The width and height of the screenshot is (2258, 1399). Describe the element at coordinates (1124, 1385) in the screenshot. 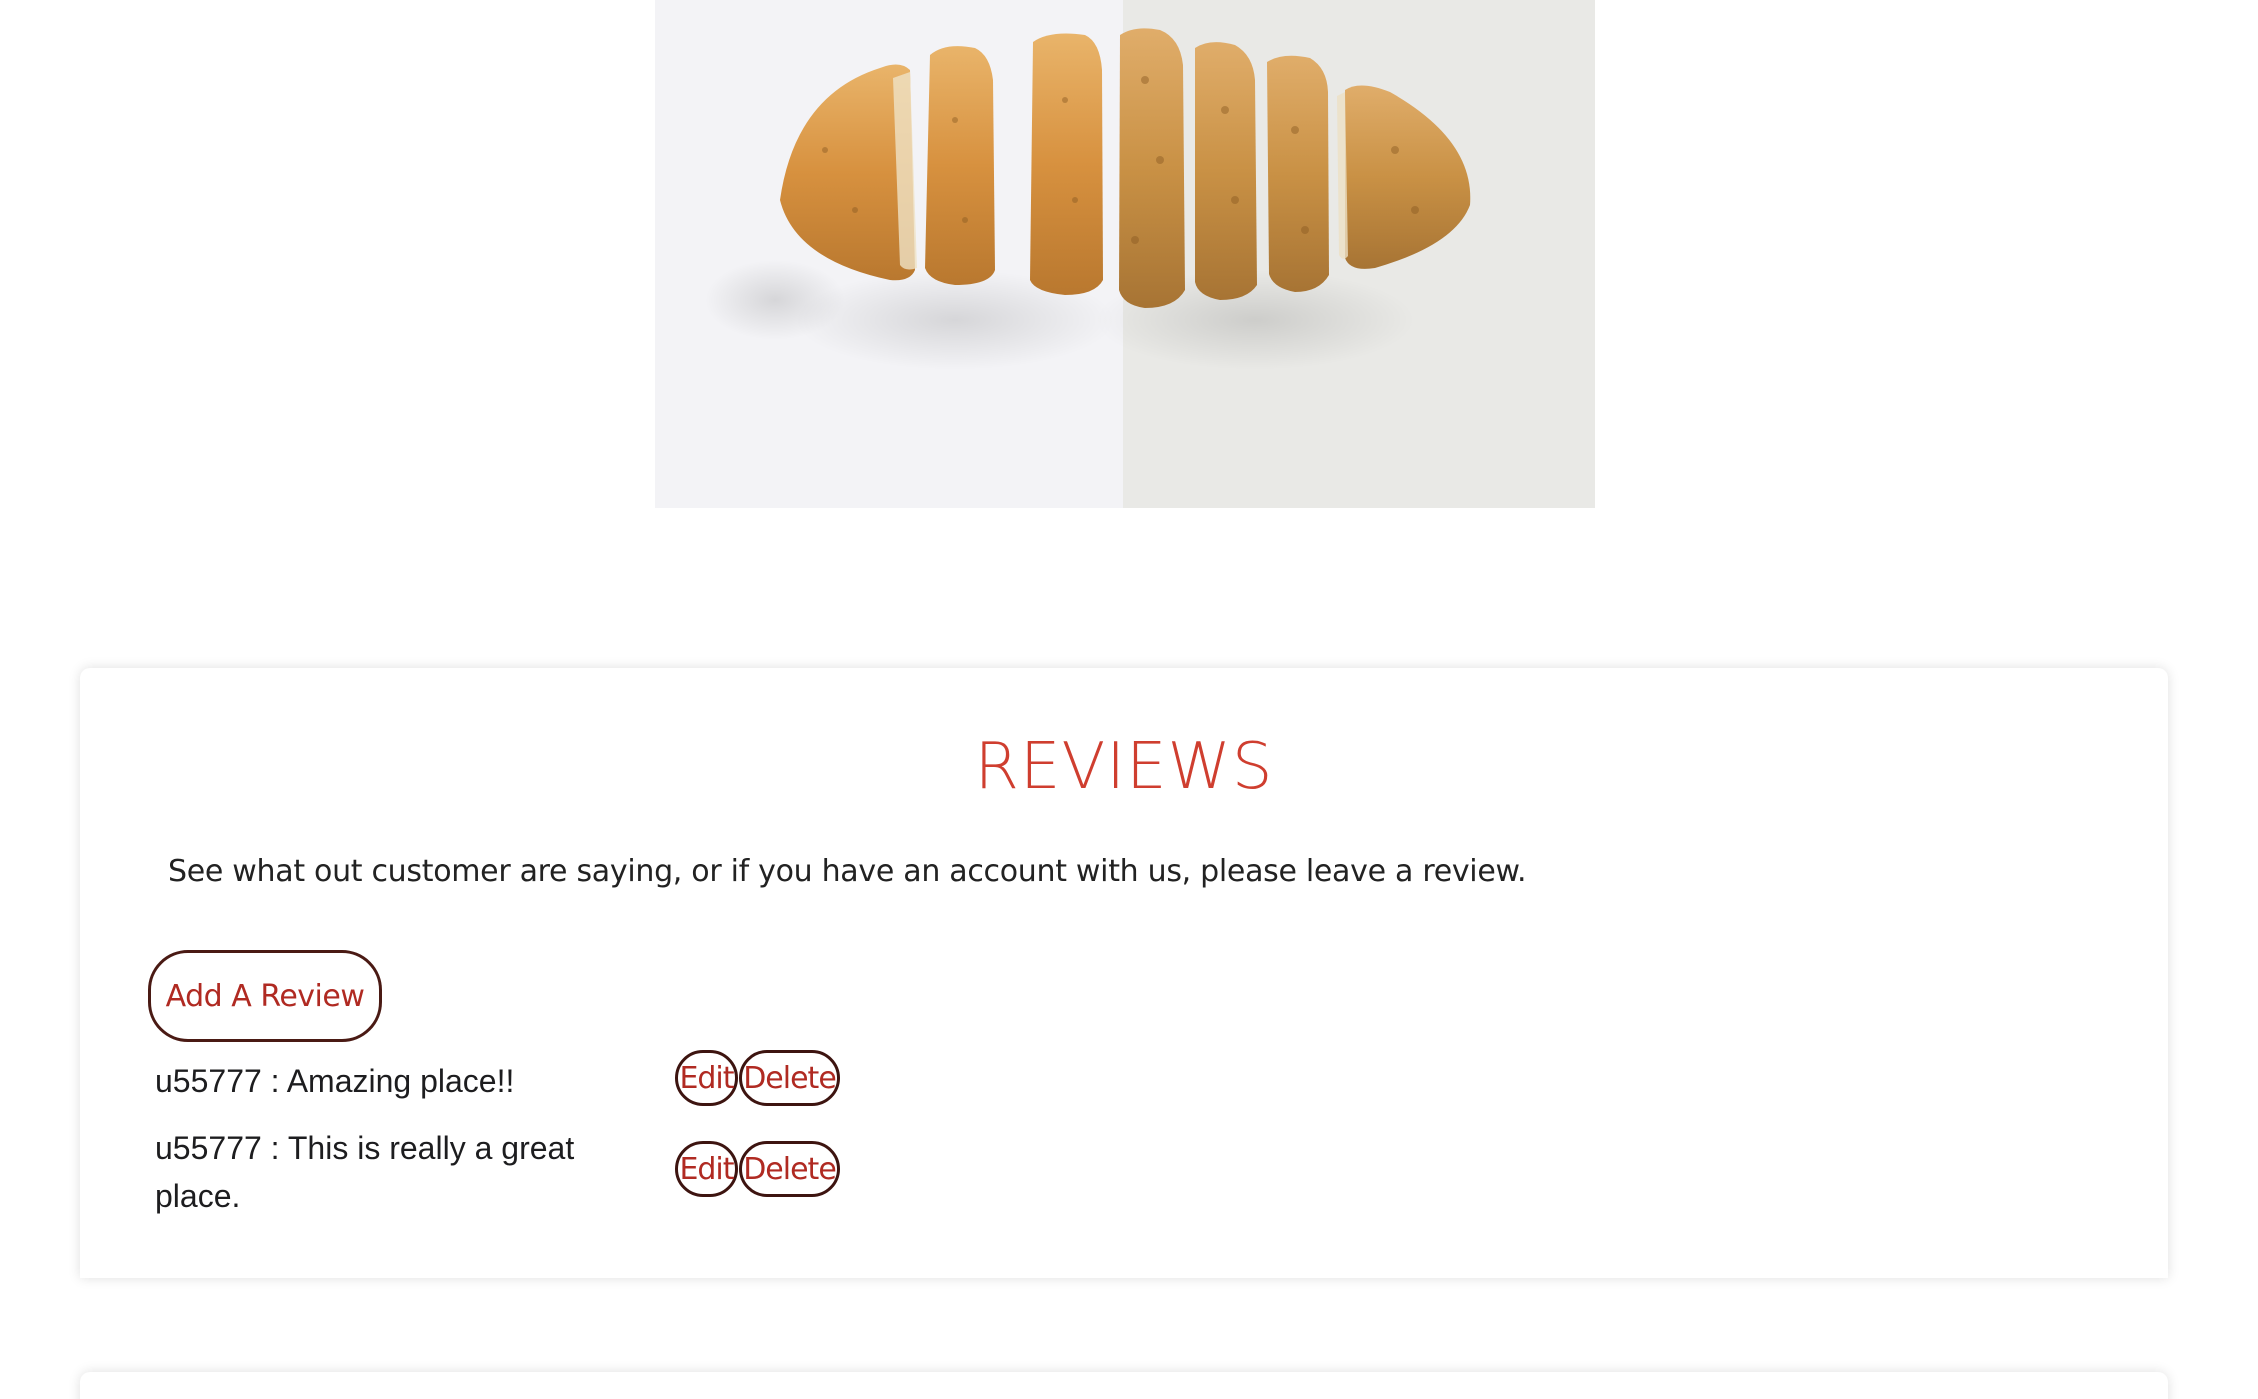

I see `next-section-card` at that location.